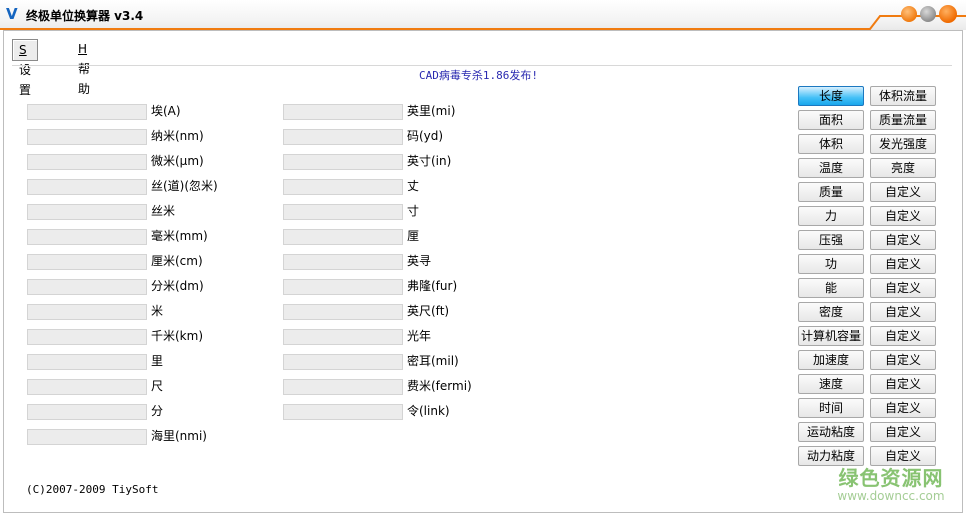  I want to click on unit-col1-label: 千米(km), so click(177, 336).